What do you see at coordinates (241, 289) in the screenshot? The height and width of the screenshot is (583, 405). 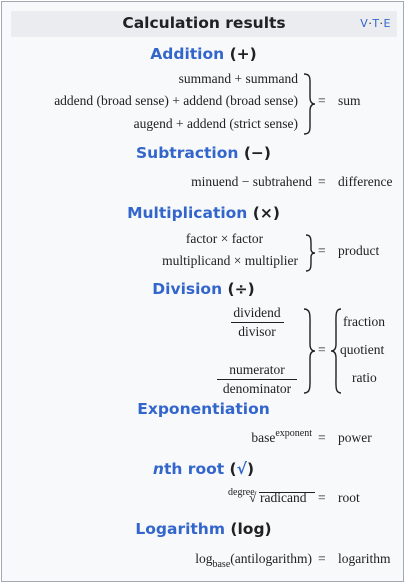 I see `division-symbol: (÷)` at bounding box center [241, 289].